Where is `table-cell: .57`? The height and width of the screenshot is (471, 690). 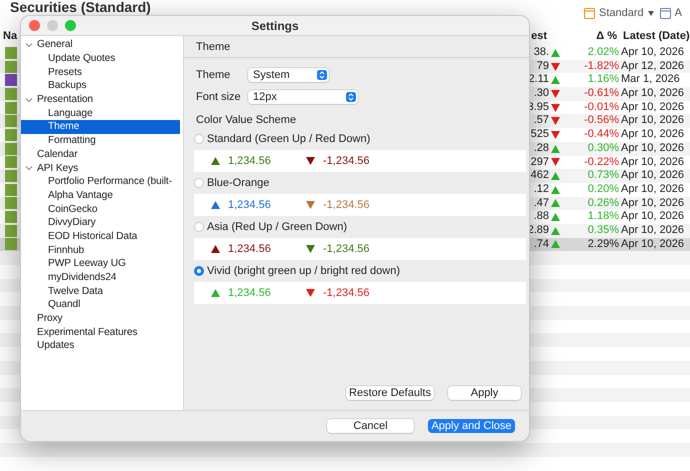
table-cell: .57 is located at coordinates (541, 121).